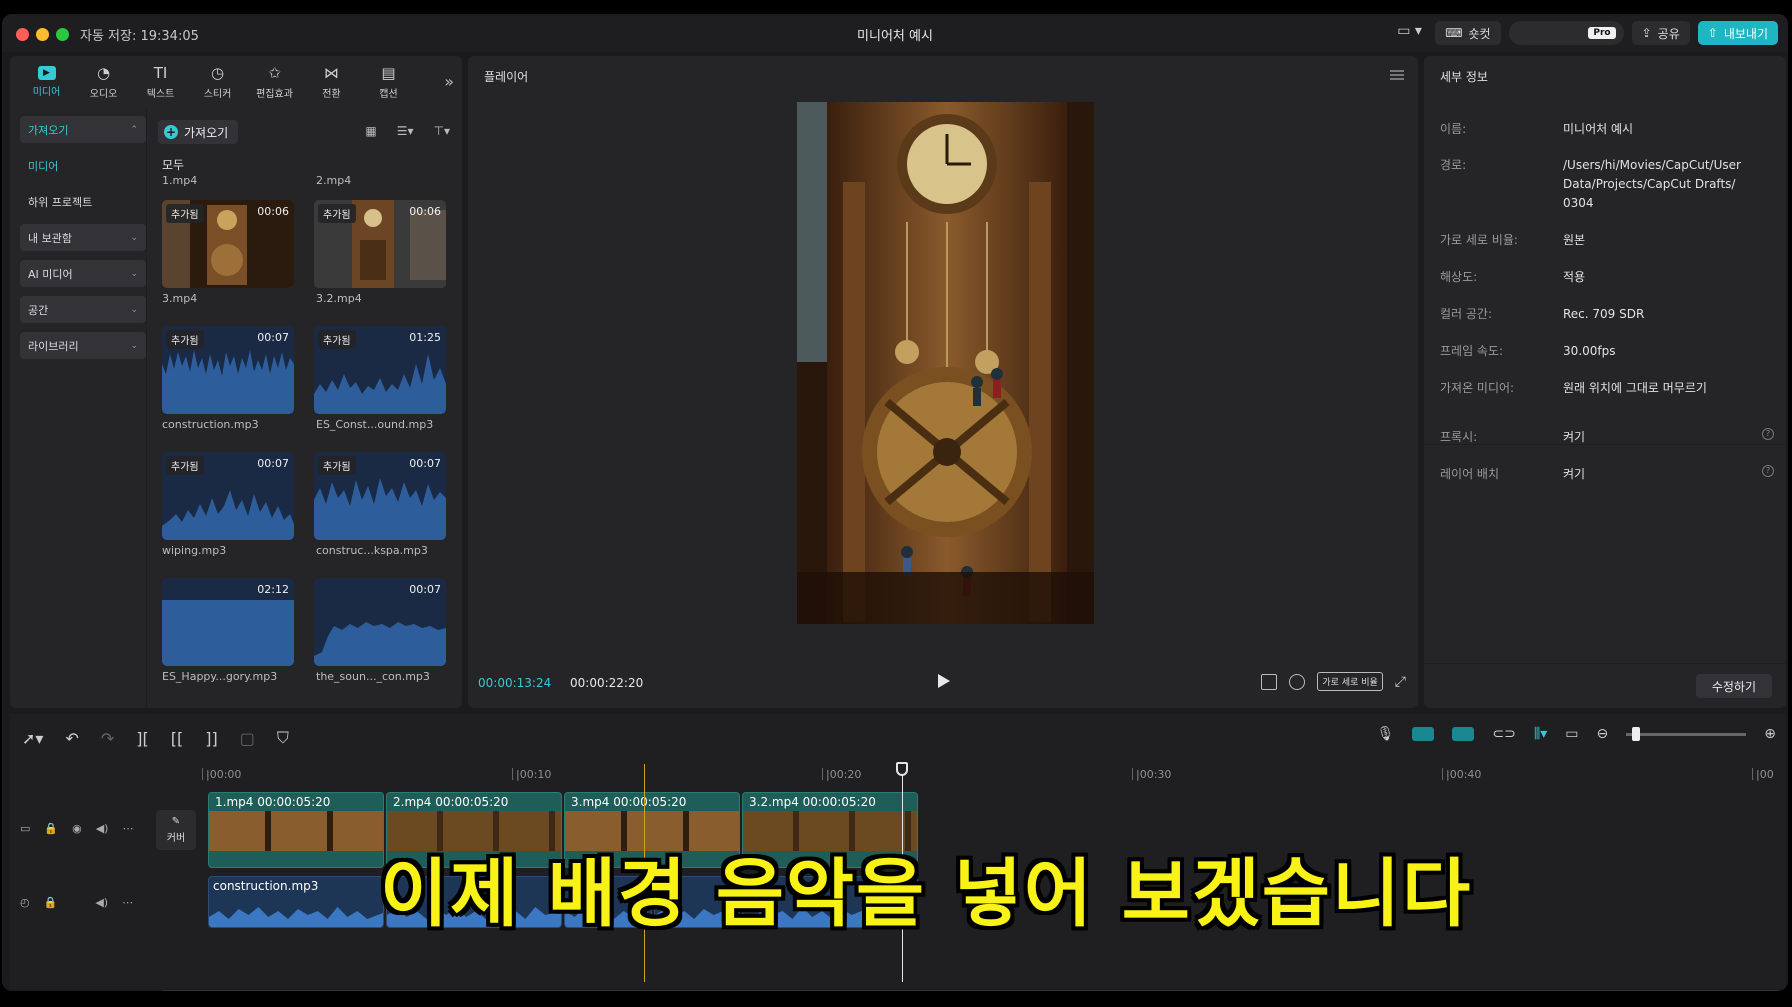  Describe the element at coordinates (405, 131) in the screenshot. I see `sort-icon: ☰▾` at that location.